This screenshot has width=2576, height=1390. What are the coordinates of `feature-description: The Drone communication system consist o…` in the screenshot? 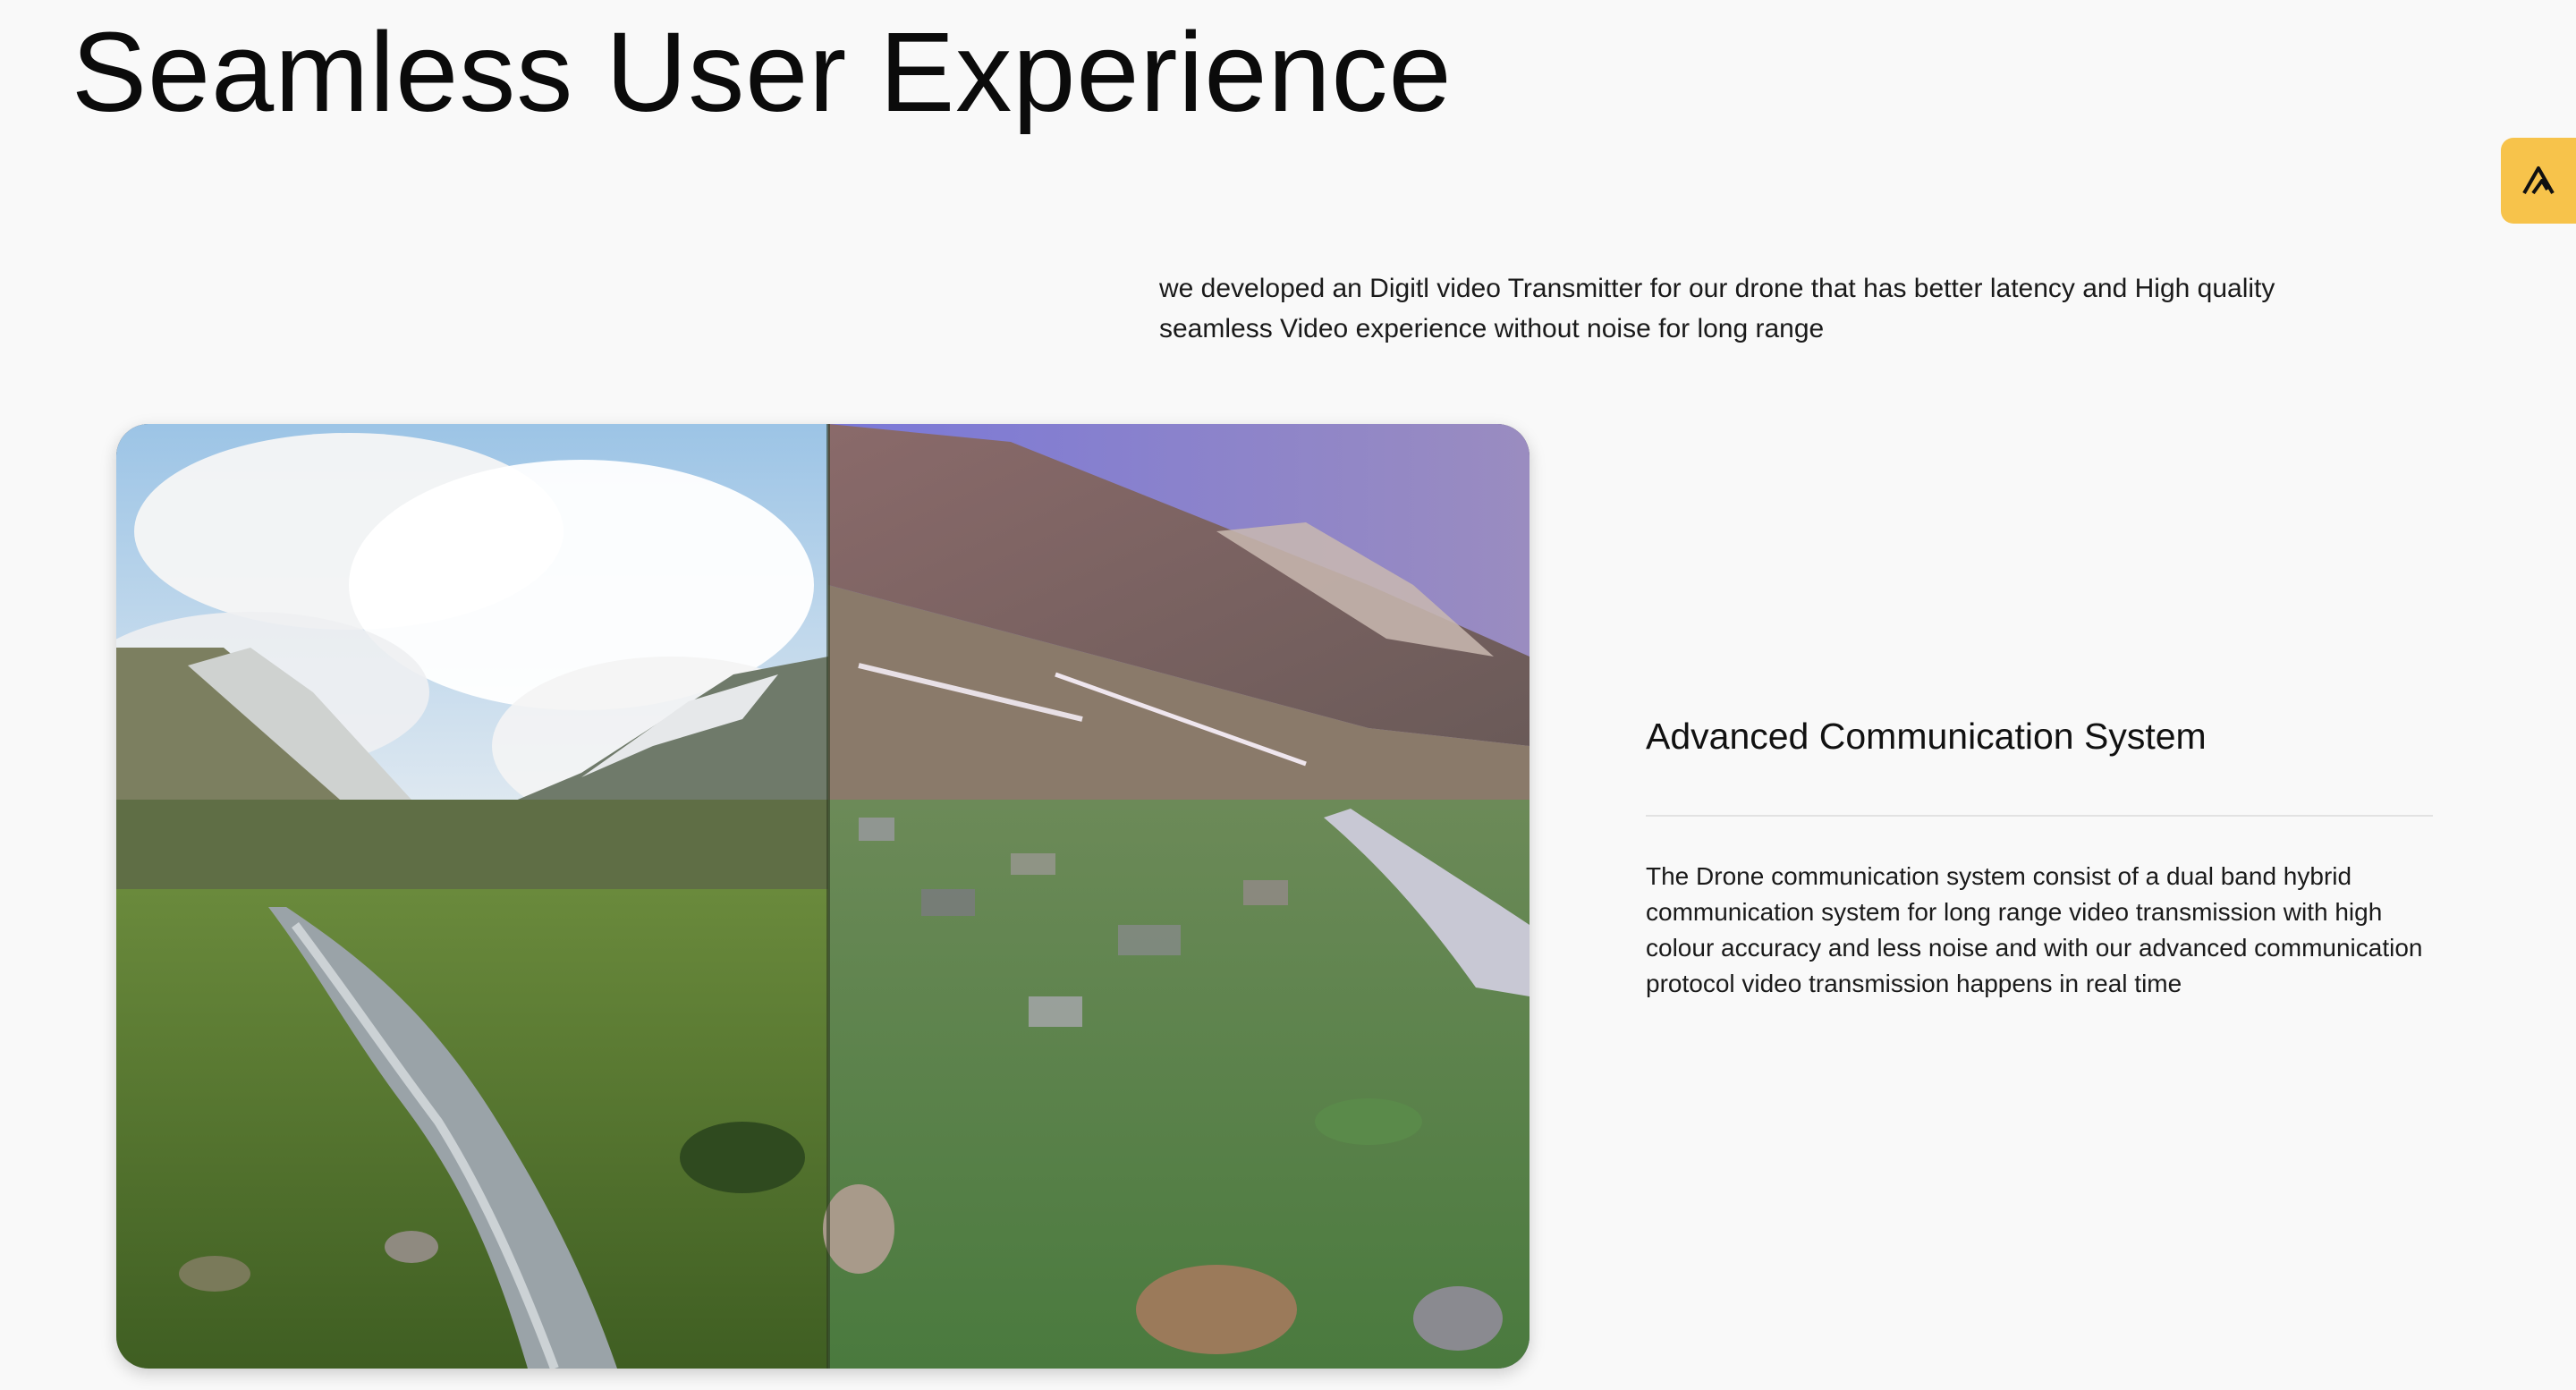 It's located at (2034, 929).